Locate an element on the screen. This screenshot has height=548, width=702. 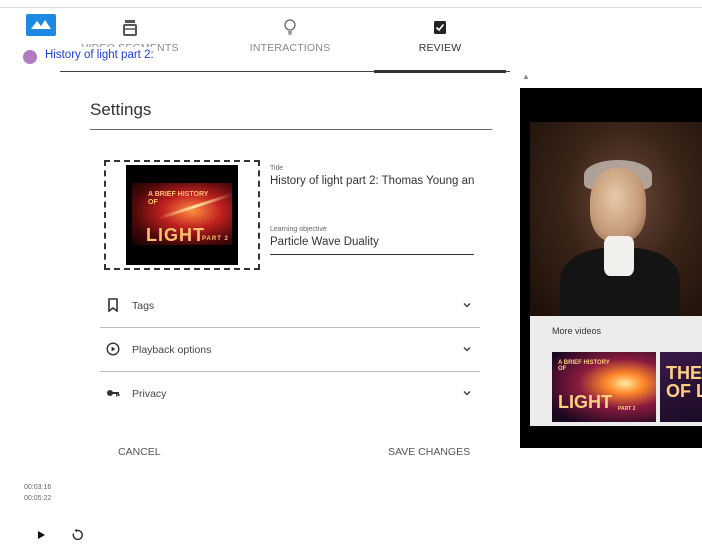
accordion-label: Privacy is located at coordinates (149, 394).